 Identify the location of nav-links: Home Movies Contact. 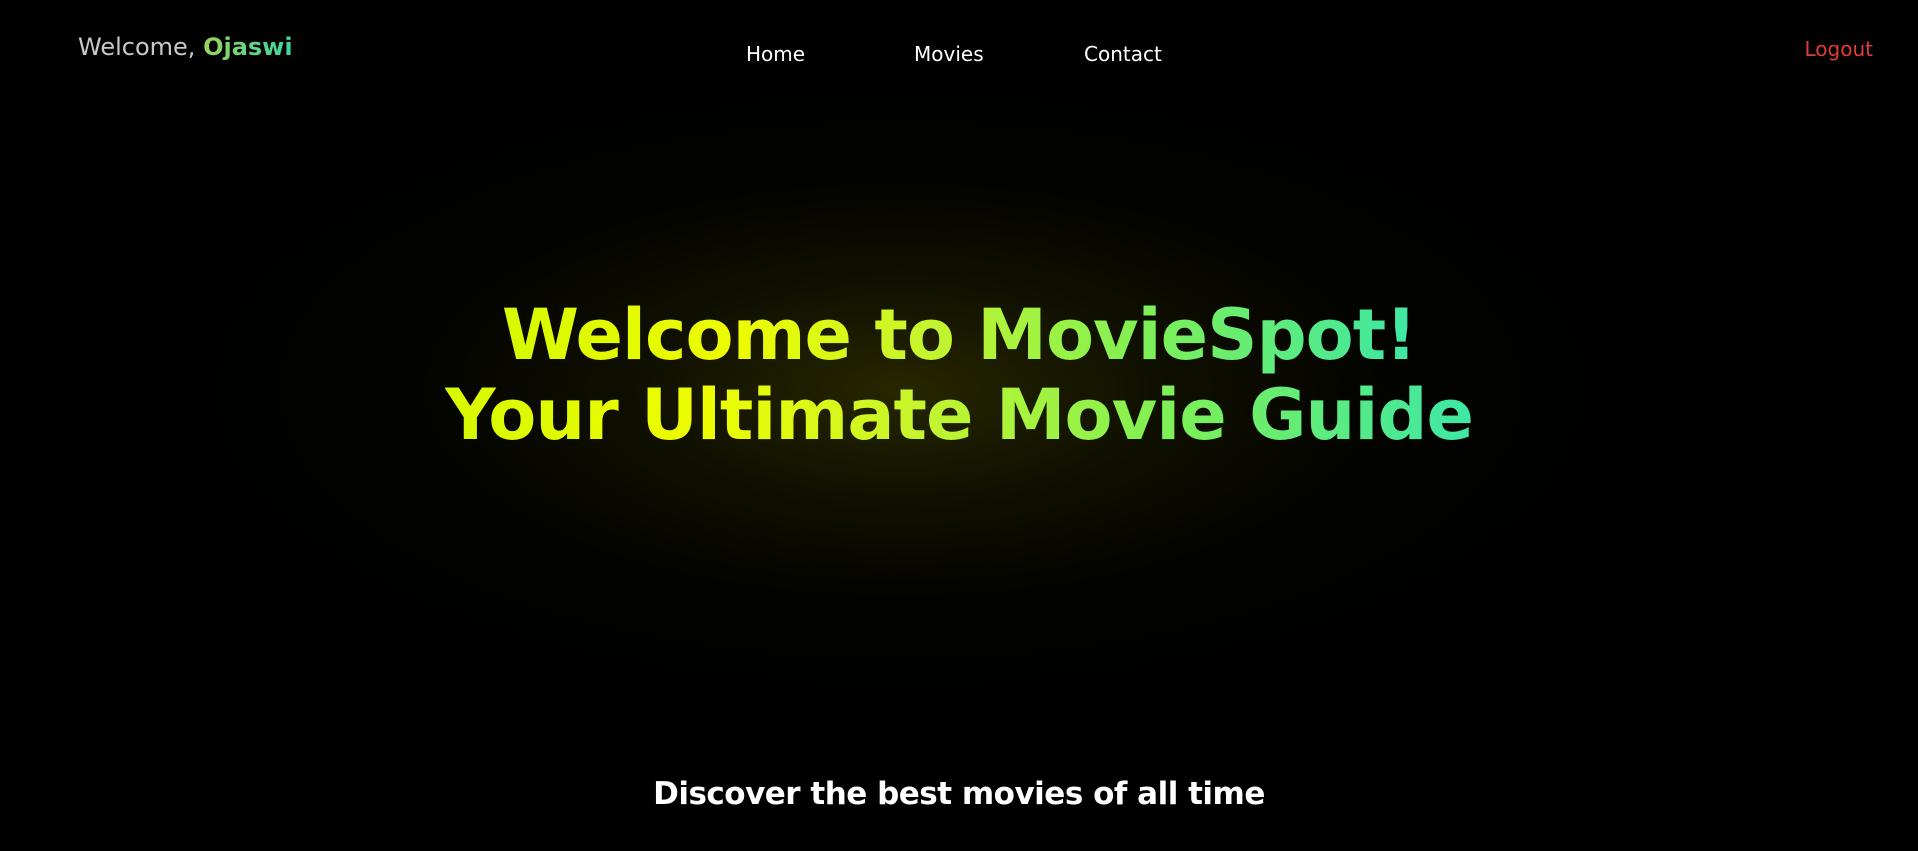
(959, 57).